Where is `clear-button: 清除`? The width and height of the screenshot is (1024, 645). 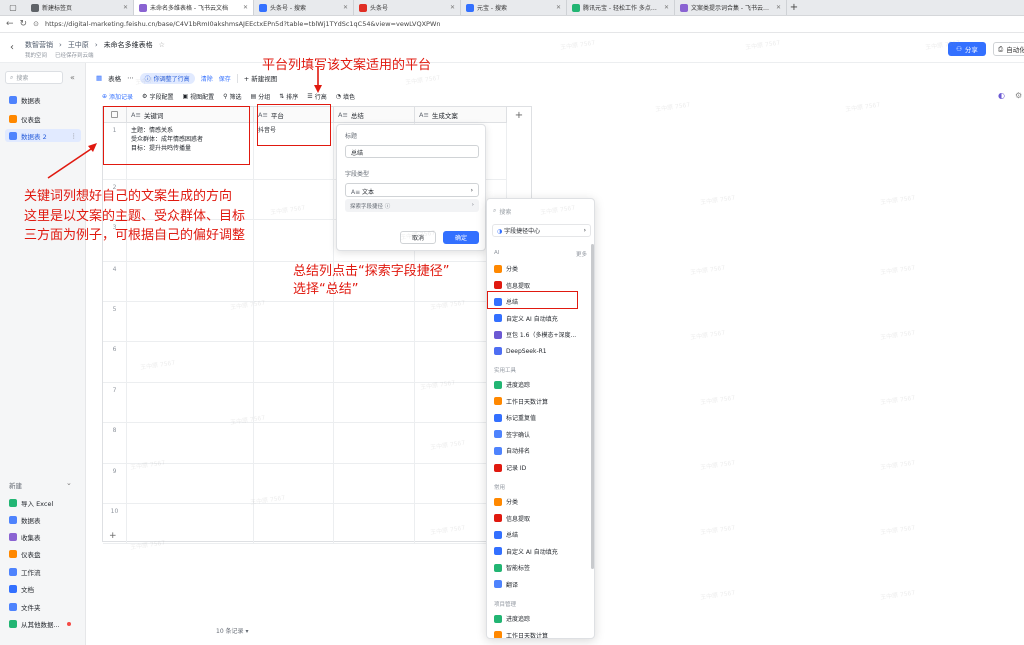 clear-button: 清除 is located at coordinates (207, 78).